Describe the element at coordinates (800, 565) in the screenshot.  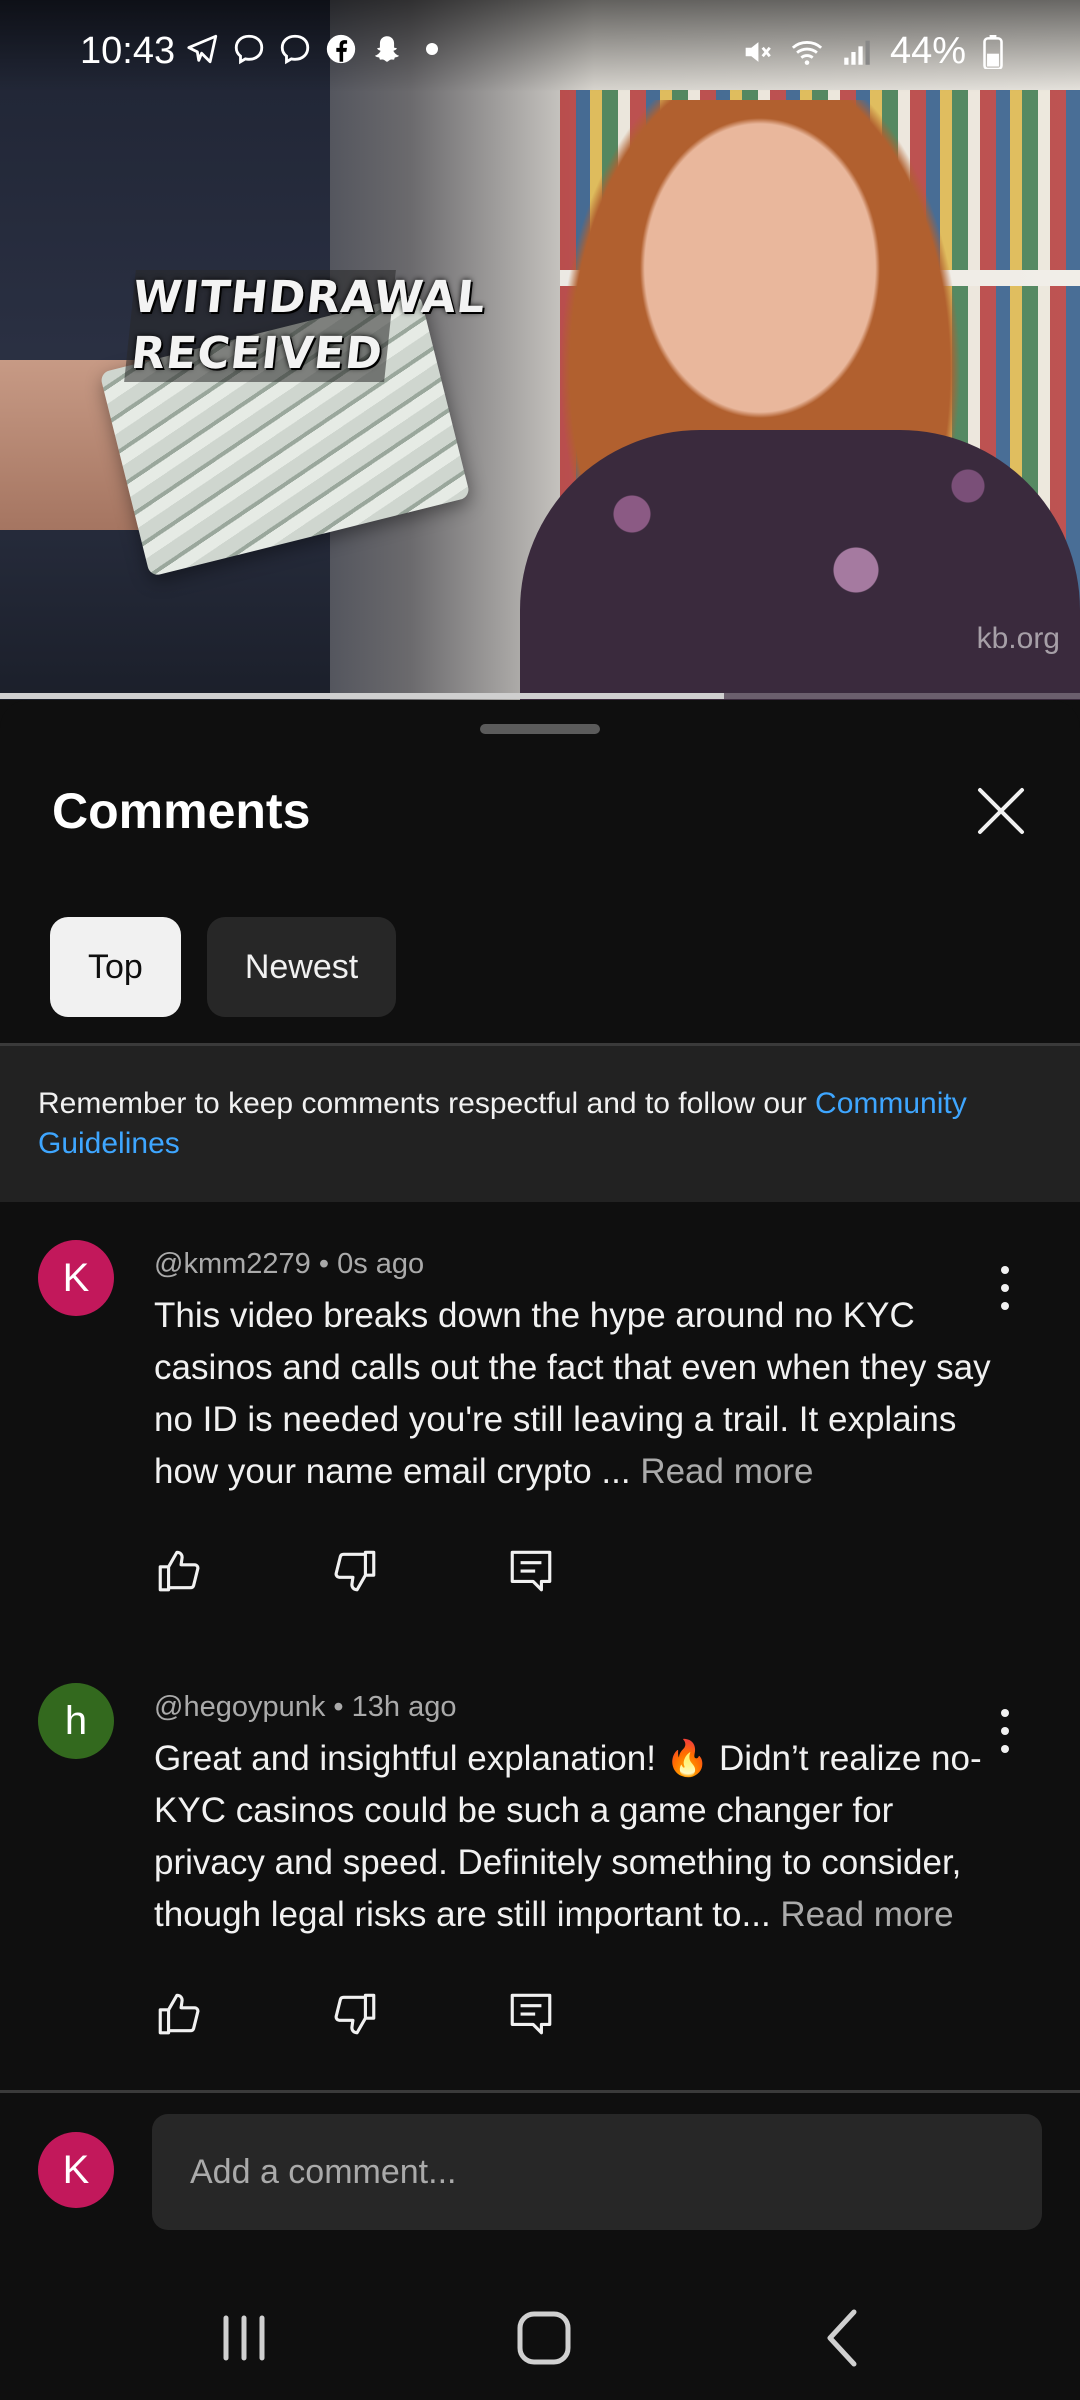
I see `video-frame-presenter-dress` at that location.